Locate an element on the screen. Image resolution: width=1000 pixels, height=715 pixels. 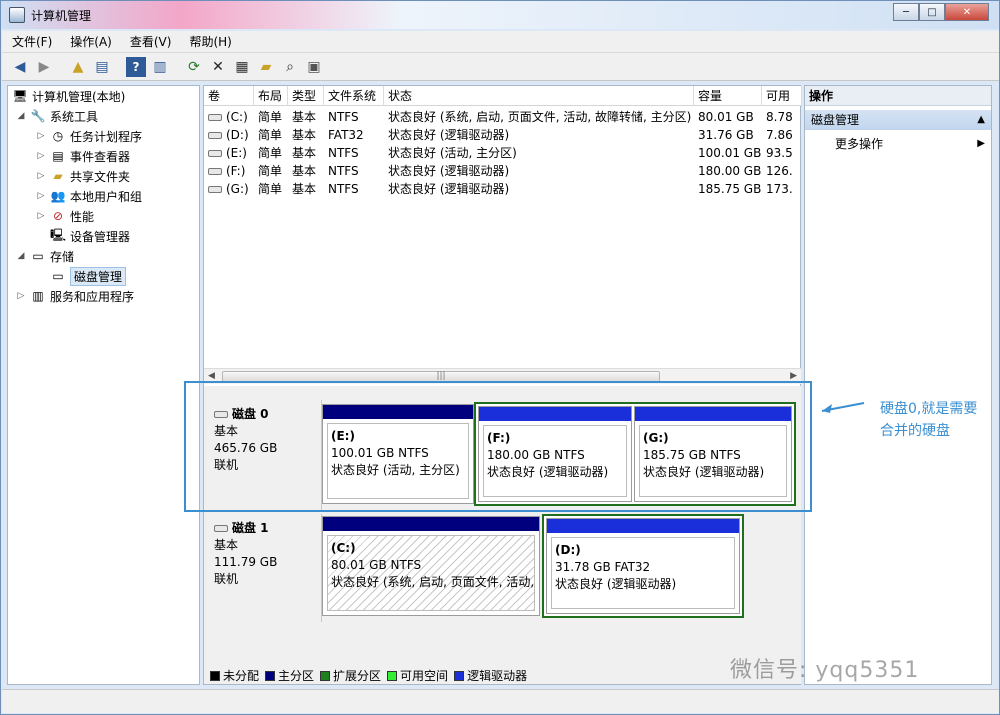
status-bar is located at coordinates (500, 701).